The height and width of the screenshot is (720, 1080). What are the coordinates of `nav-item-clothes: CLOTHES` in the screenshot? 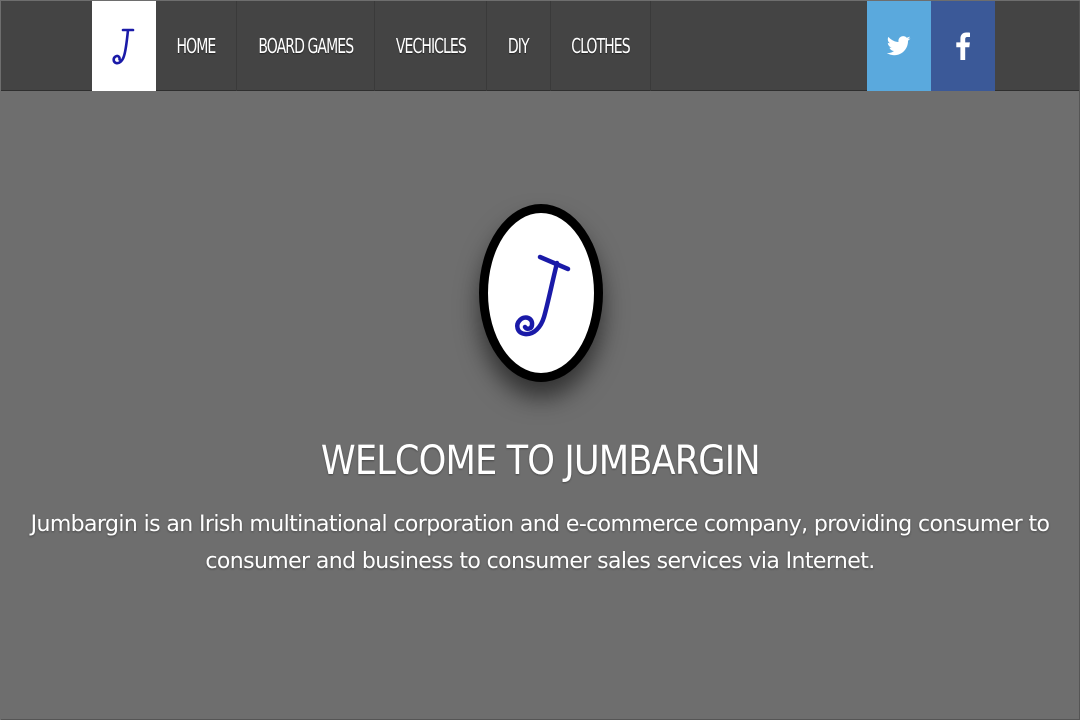 It's located at (601, 46).